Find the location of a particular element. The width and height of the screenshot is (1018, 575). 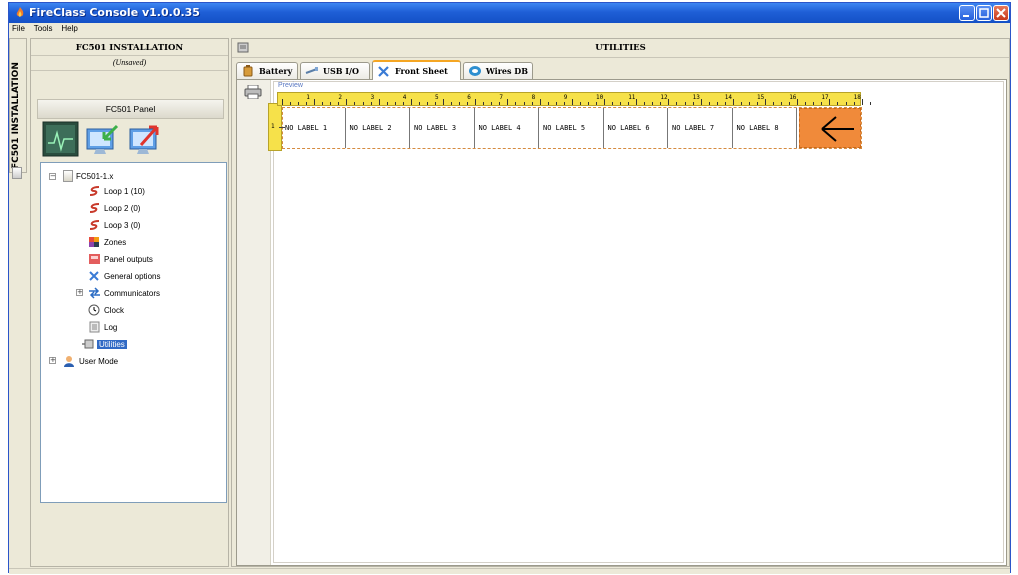

utilities-icon is located at coordinates (88, 344).